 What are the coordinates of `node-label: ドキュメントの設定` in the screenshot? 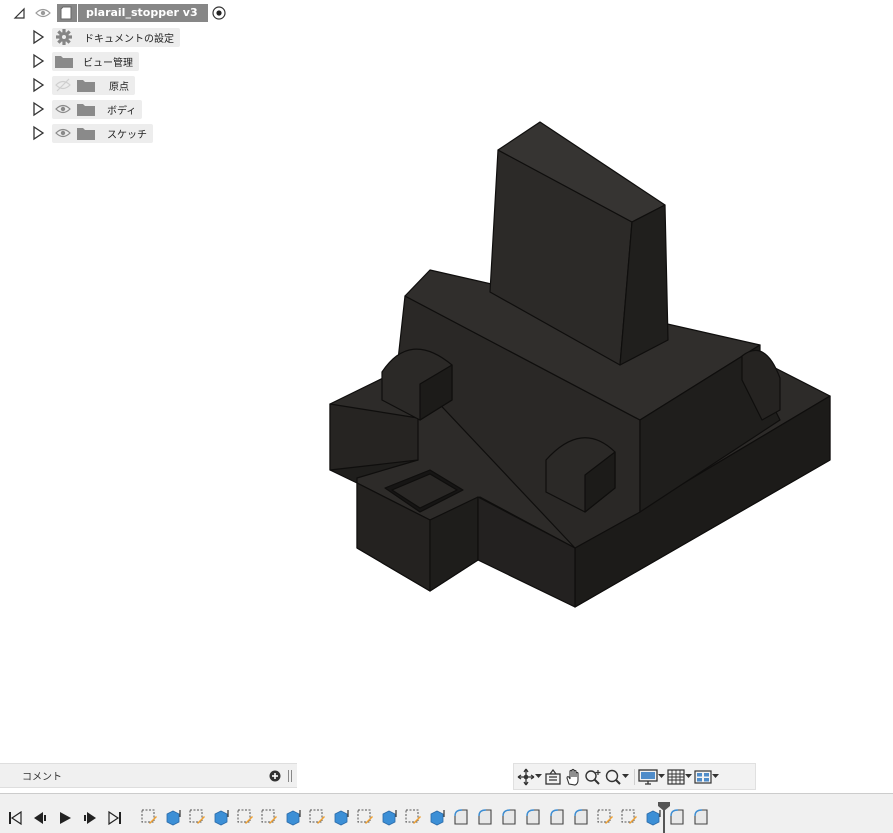 It's located at (129, 39).